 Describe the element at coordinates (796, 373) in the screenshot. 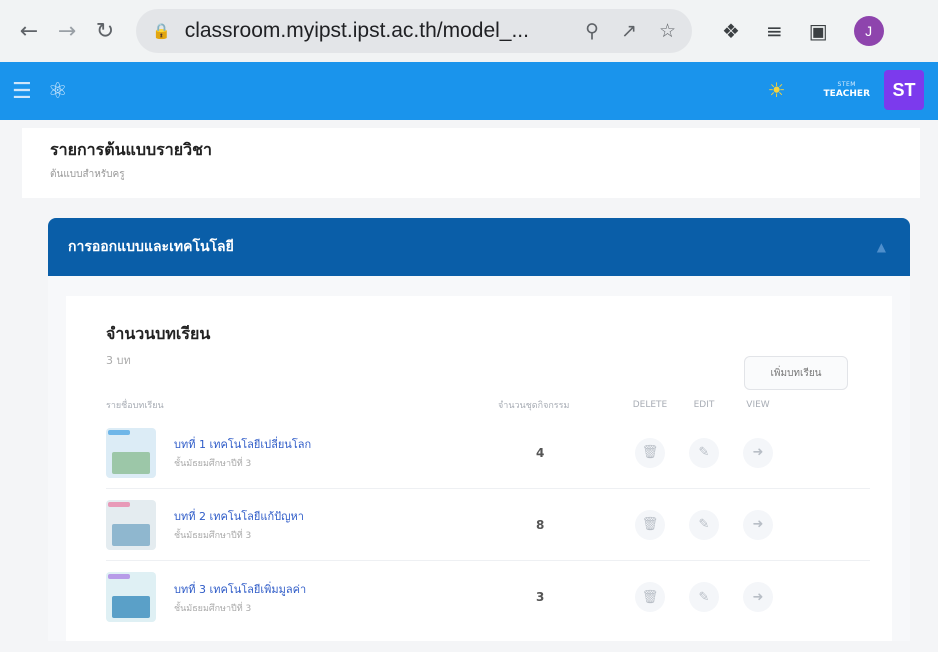

I see `add-lesson-button: เพิ่มบทเรียน` at that location.